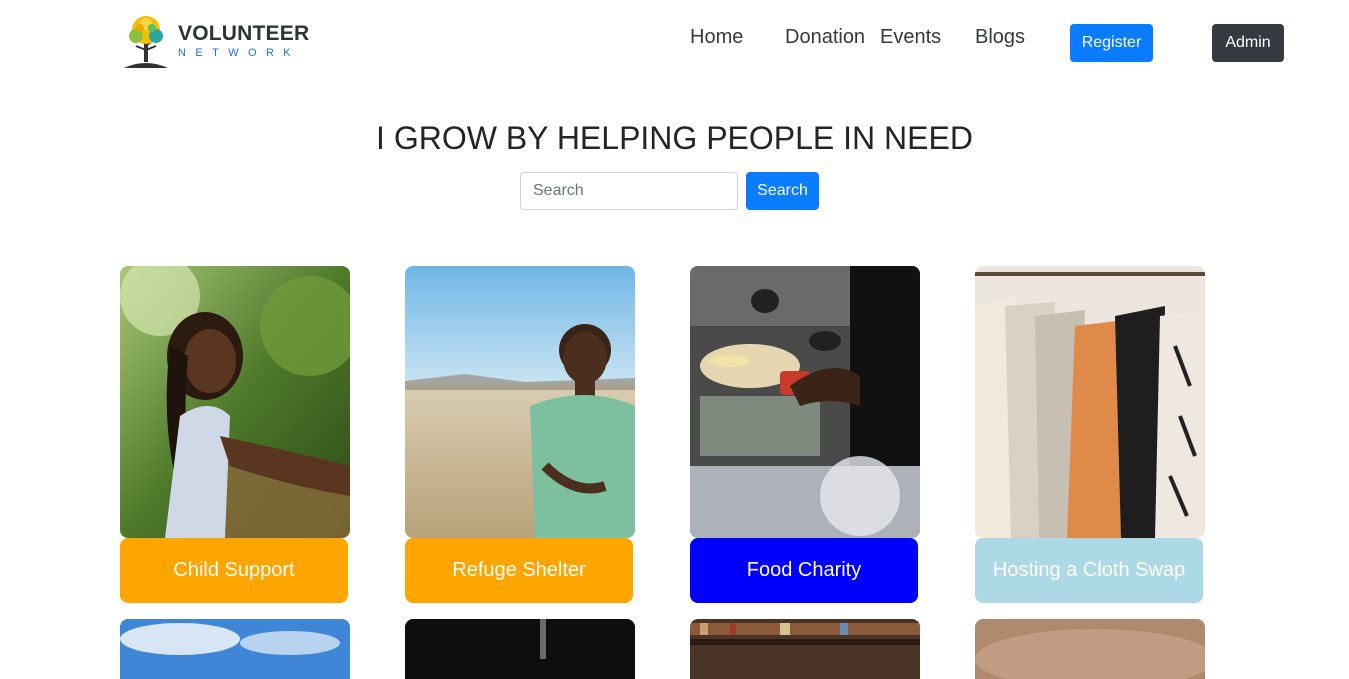 The width and height of the screenshot is (1349, 679). Describe the element at coordinates (1089, 570) in the screenshot. I see `card-label: Hosting a Cloth Swap` at that location.